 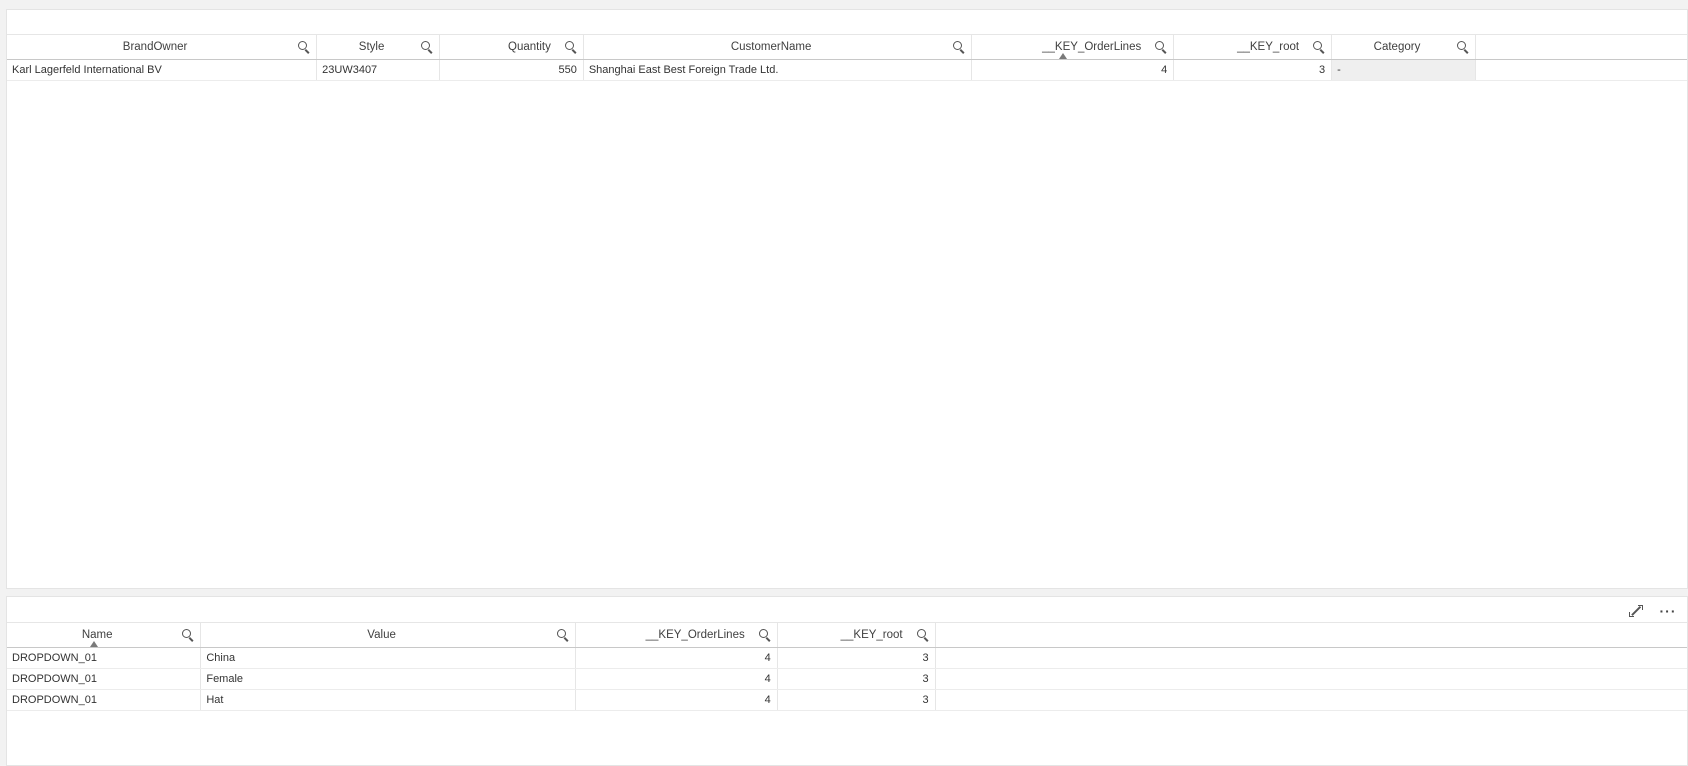 I want to click on more-options-button: ···, so click(x=1668, y=611).